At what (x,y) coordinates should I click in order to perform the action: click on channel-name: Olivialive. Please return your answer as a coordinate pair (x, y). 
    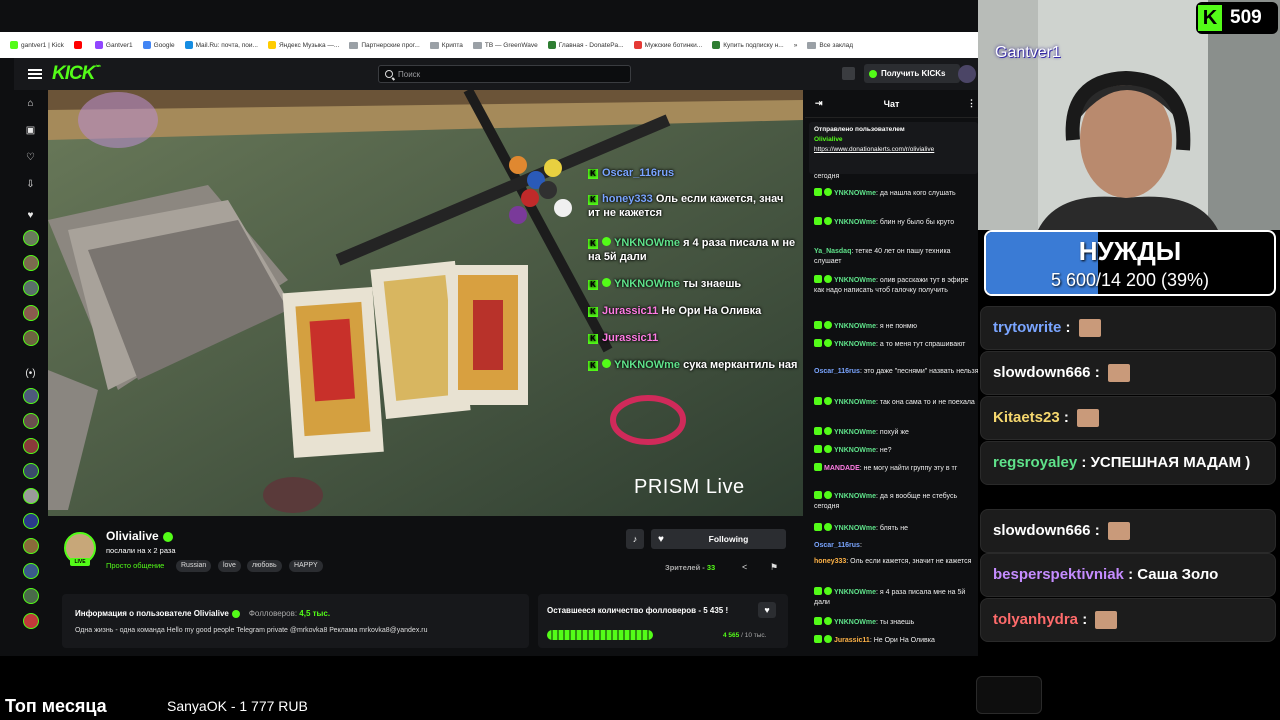
    Looking at the image, I should click on (139, 536).